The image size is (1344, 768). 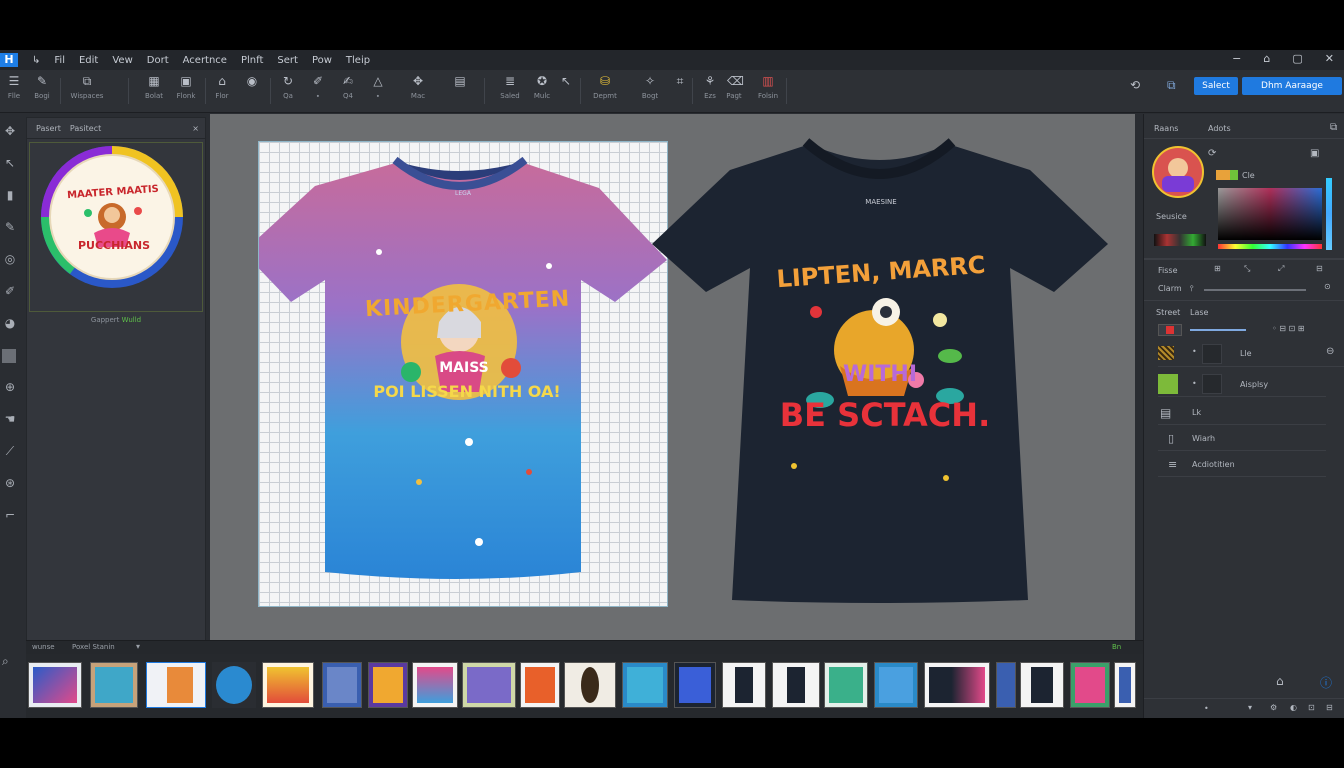 I want to click on tool-layer: ▥ Folsin, so click(x=768, y=91).